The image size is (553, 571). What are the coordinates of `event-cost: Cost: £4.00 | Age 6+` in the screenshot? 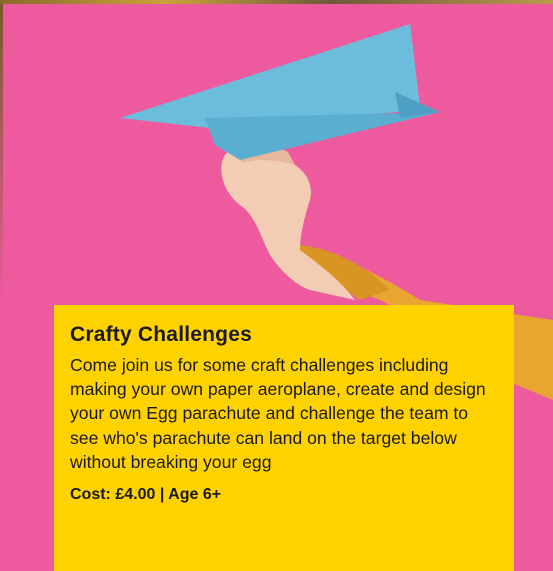 It's located at (146, 495).